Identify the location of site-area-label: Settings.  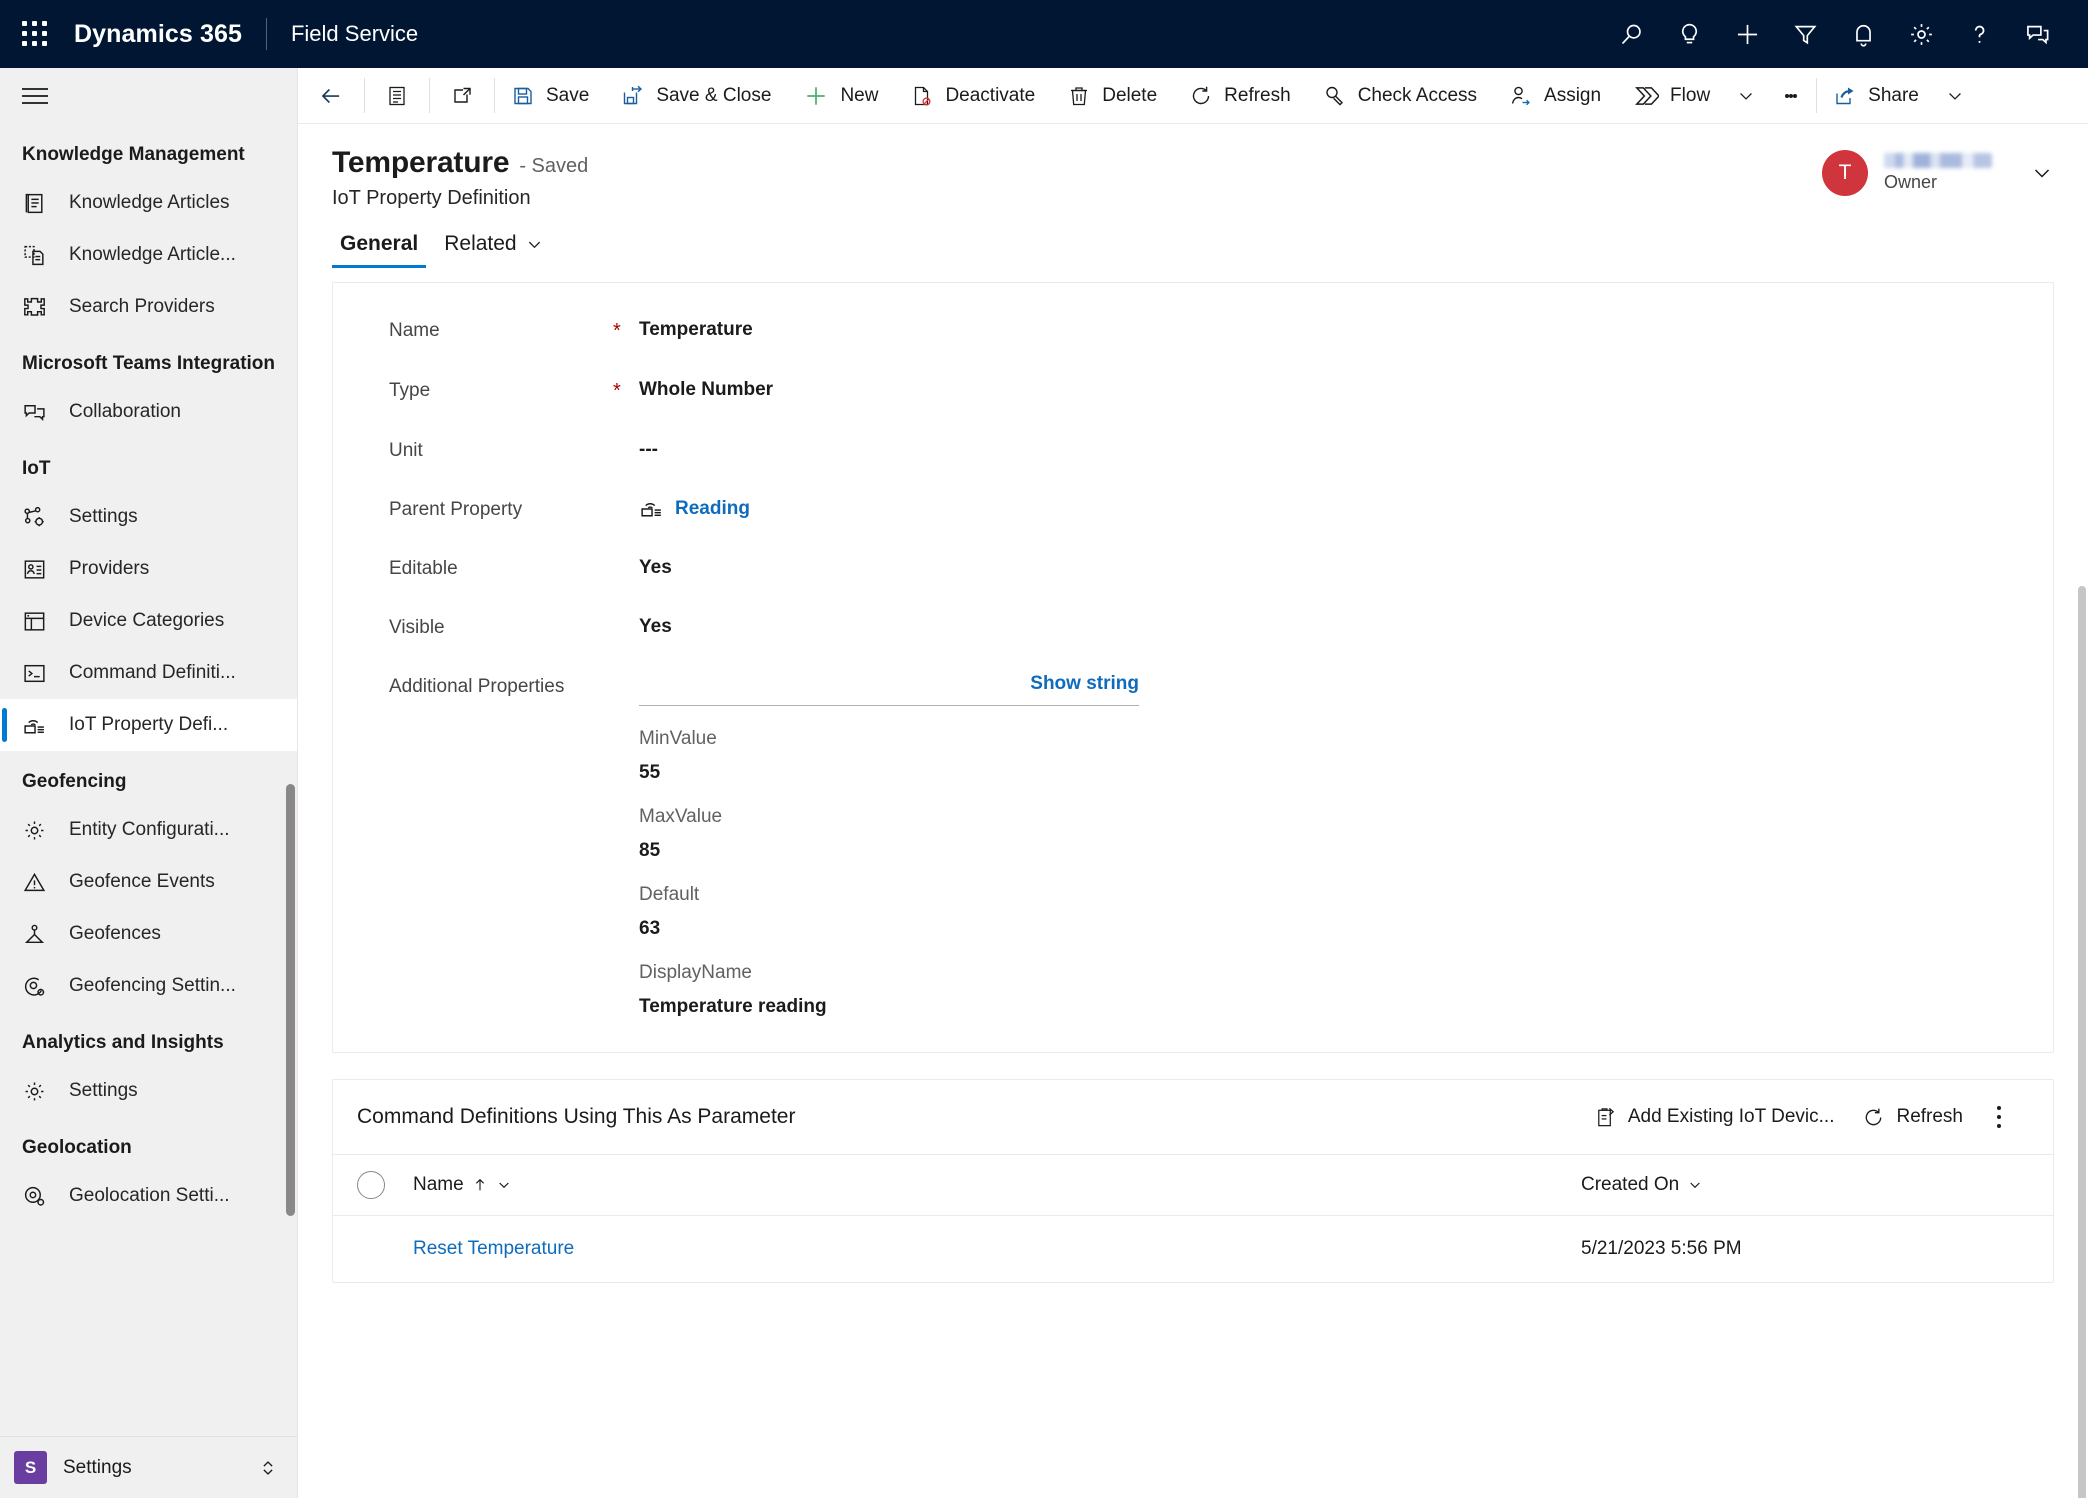
(97, 1467).